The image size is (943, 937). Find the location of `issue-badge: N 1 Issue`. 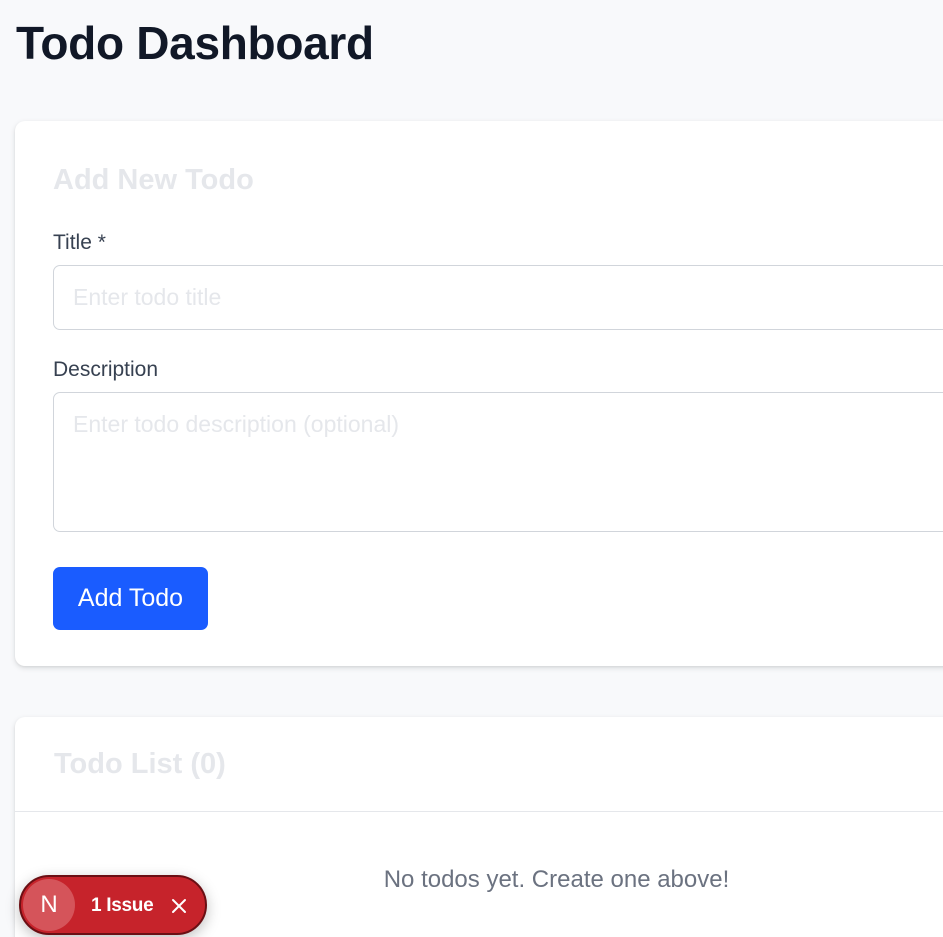

issue-badge: N 1 Issue is located at coordinates (113, 905).